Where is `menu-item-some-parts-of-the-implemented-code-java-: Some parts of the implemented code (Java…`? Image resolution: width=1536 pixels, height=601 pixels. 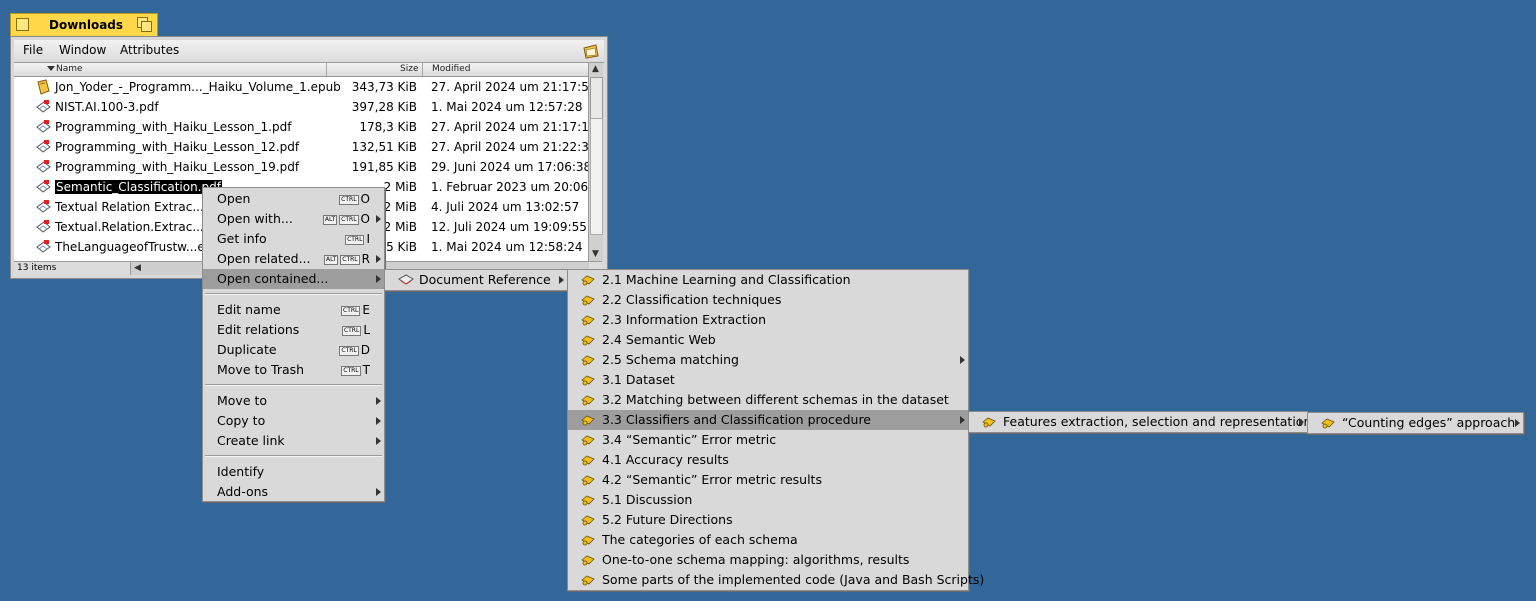
menu-item-some-parts-of-the-implemented-code-java-: Some parts of the implemented code (Java… is located at coordinates (776, 580).